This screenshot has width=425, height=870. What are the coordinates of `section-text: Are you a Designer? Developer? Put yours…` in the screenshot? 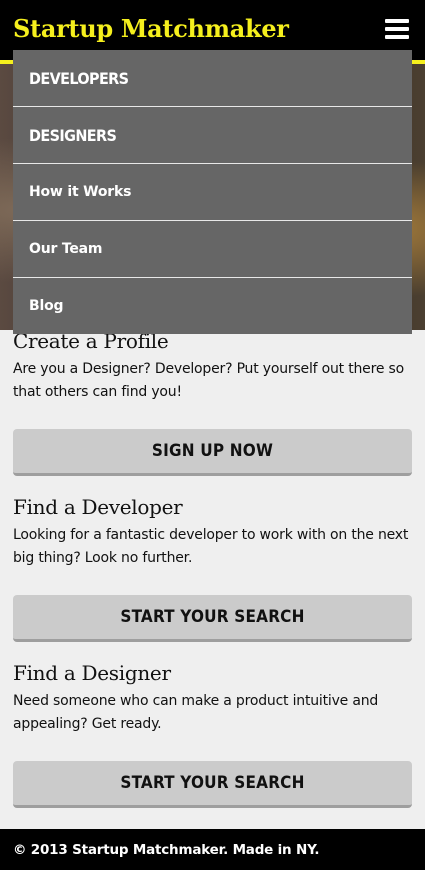 It's located at (208, 380).